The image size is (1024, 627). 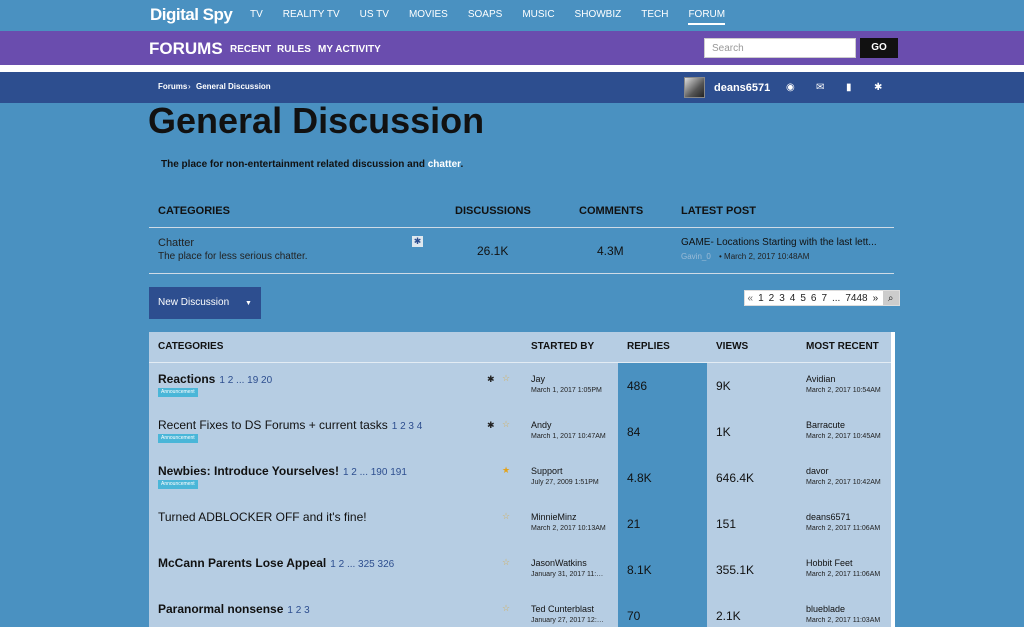 What do you see at coordinates (707, 17) in the screenshot?
I see `nav-forum: FORUM` at bounding box center [707, 17].